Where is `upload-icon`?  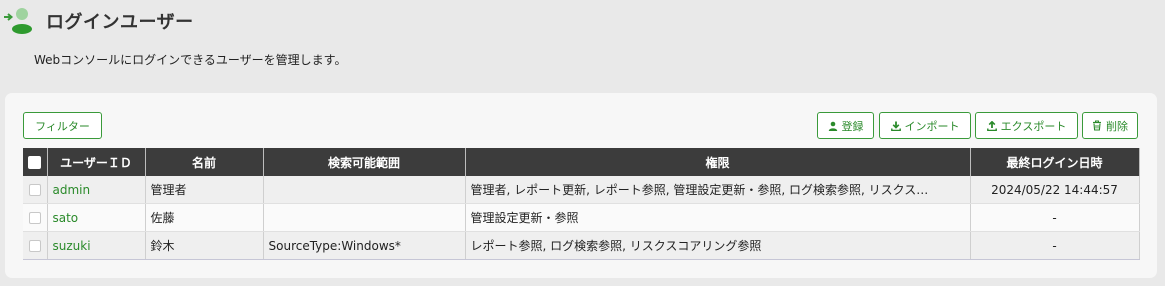 upload-icon is located at coordinates (991, 125).